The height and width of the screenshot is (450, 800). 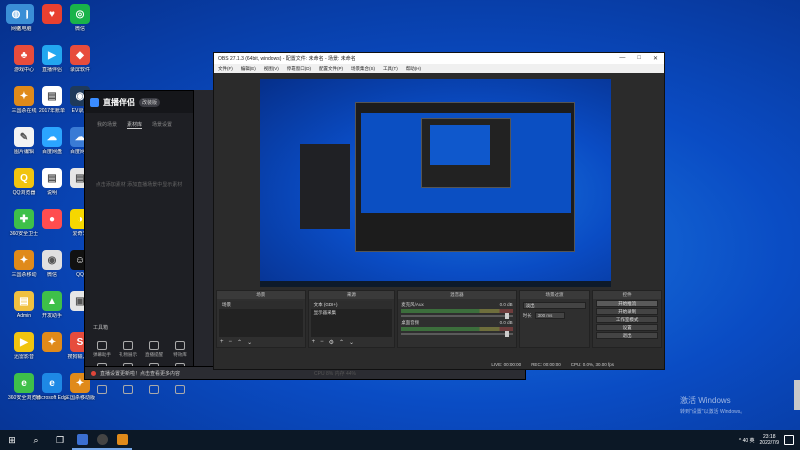 I want to click on desktop-icon-label: 迅雷影音, so click(x=23, y=357).